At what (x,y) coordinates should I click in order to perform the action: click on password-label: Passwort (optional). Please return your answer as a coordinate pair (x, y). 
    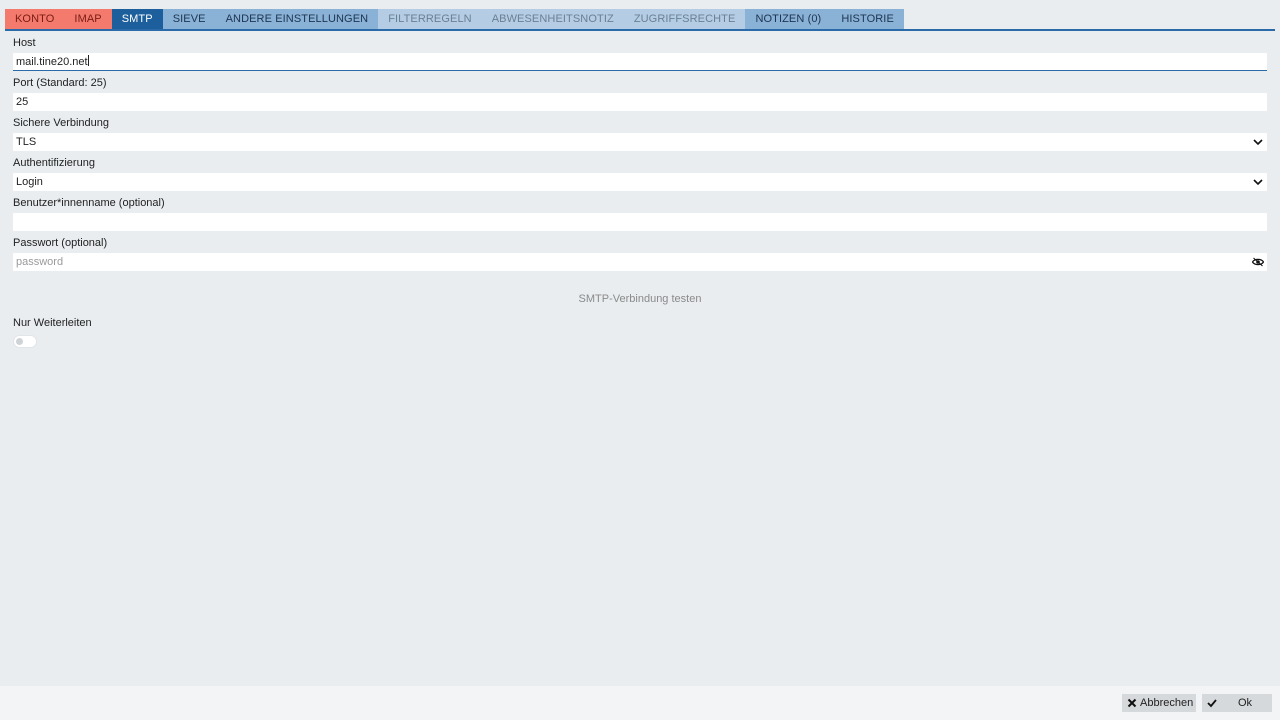
    Looking at the image, I should click on (60, 243).